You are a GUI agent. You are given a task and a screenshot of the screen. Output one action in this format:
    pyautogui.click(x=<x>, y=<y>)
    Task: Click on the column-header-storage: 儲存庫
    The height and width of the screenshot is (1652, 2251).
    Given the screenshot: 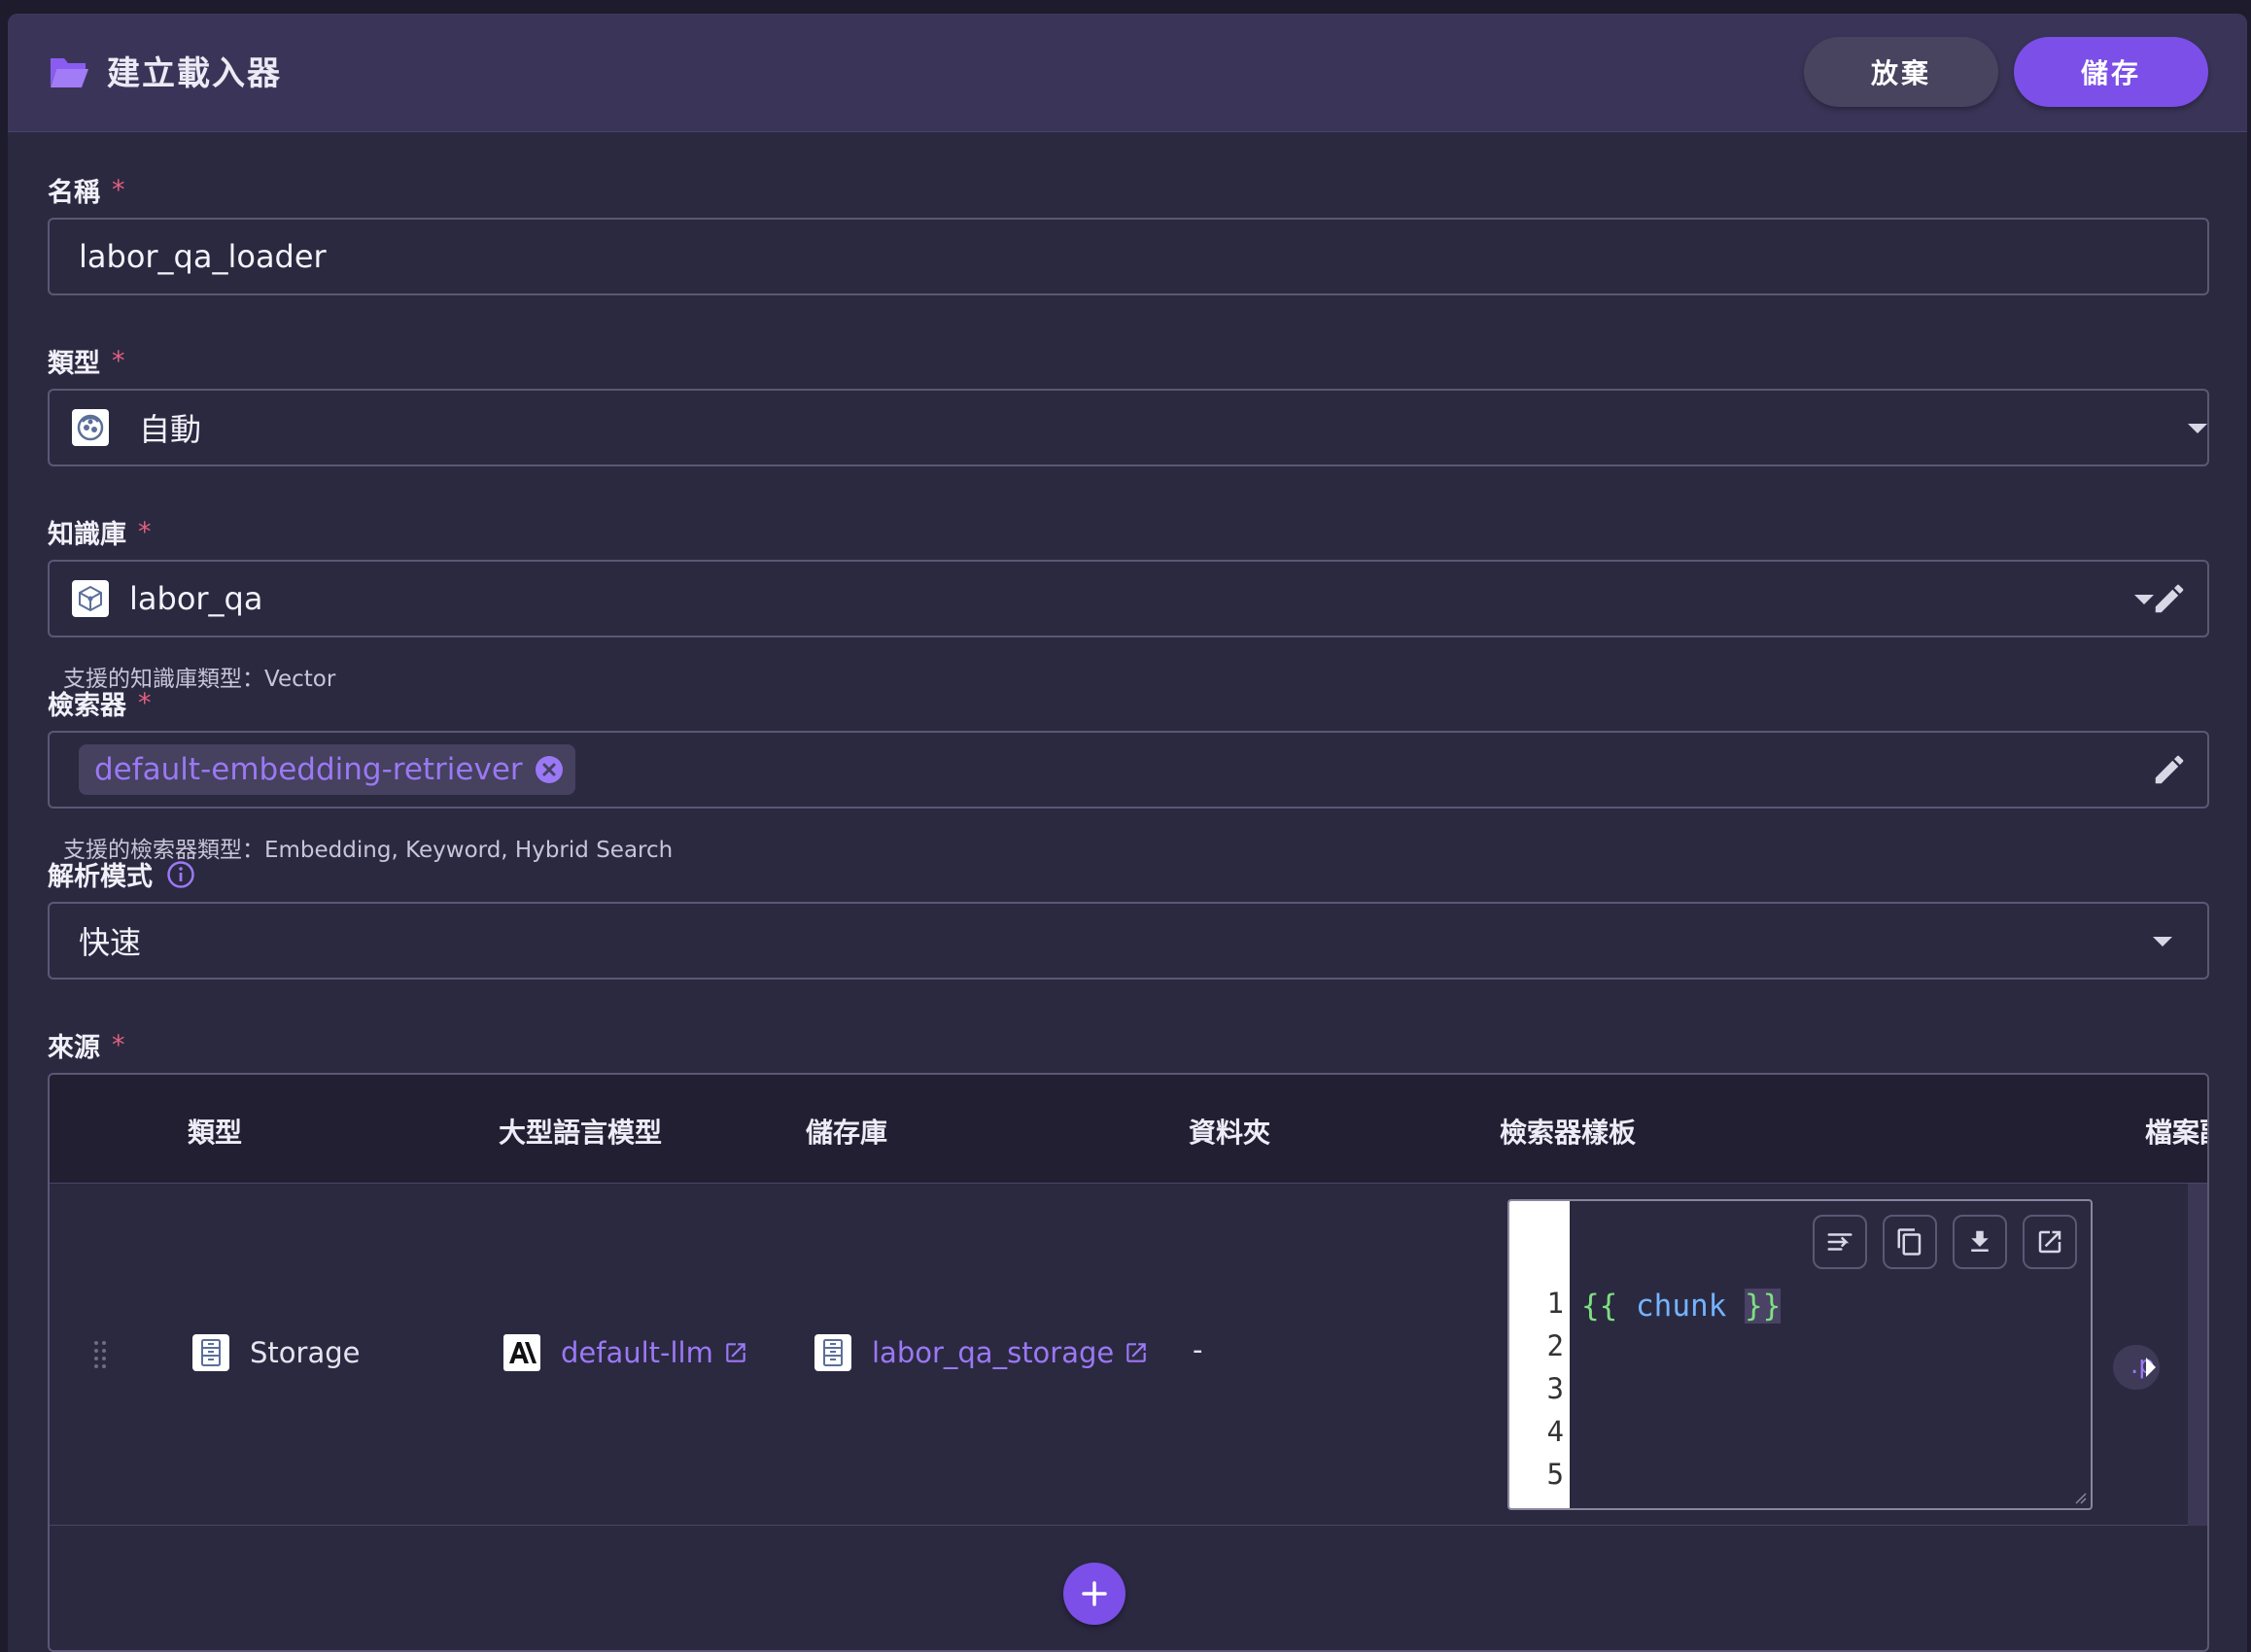 What is the action you would take?
    pyautogui.click(x=847, y=1132)
    